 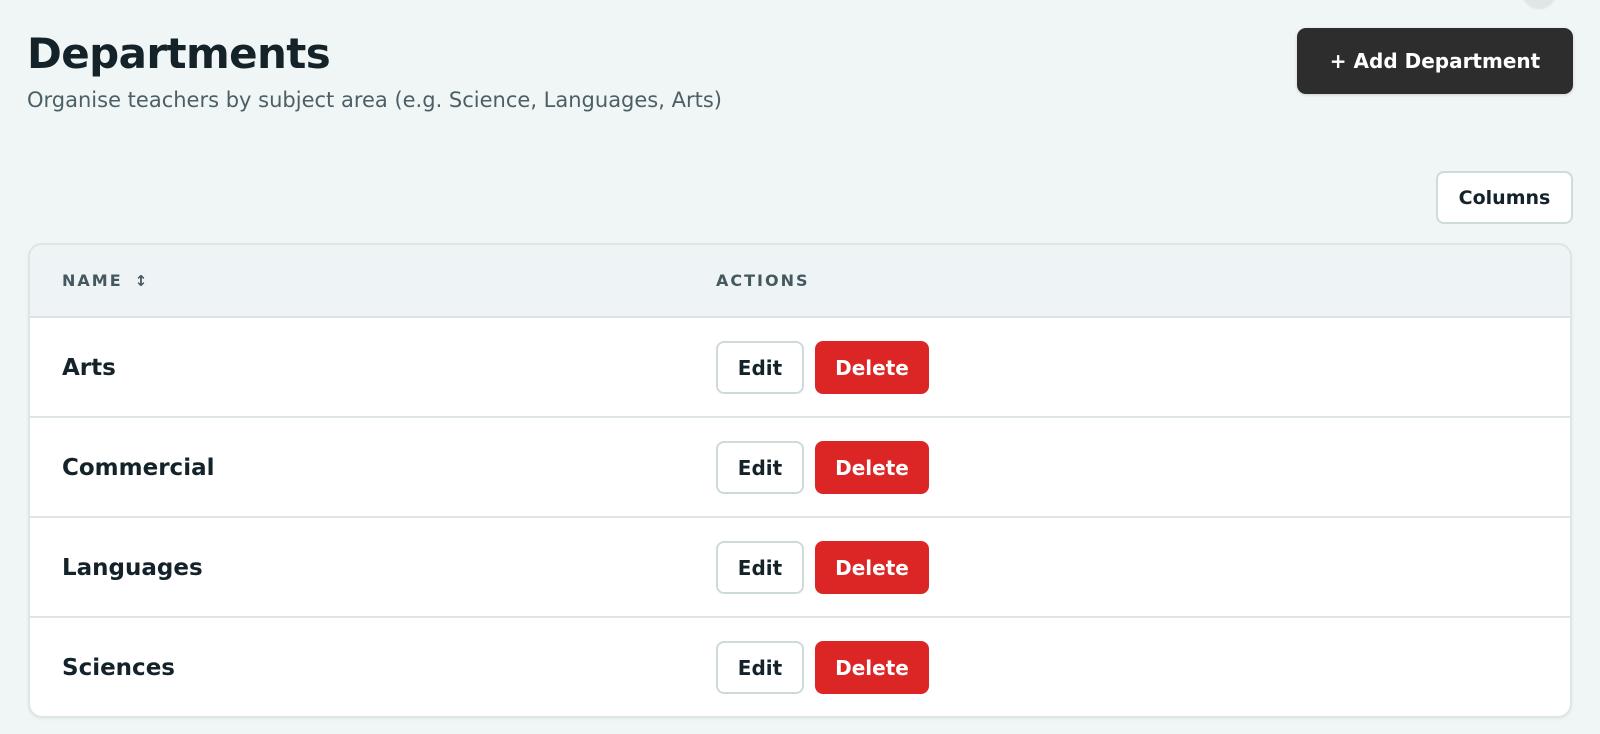 I want to click on column-header-actions-label: ACTIONS, so click(x=763, y=280).